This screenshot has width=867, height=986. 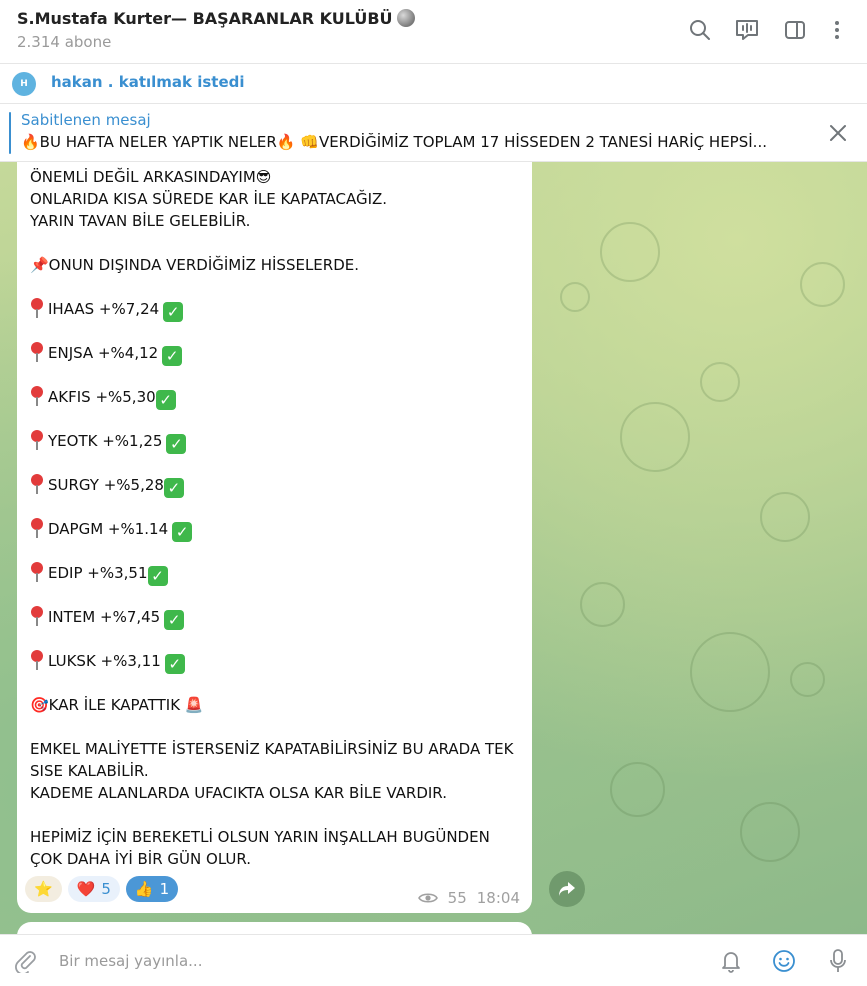 What do you see at coordinates (25, 961) in the screenshot?
I see `attach-icon` at bounding box center [25, 961].